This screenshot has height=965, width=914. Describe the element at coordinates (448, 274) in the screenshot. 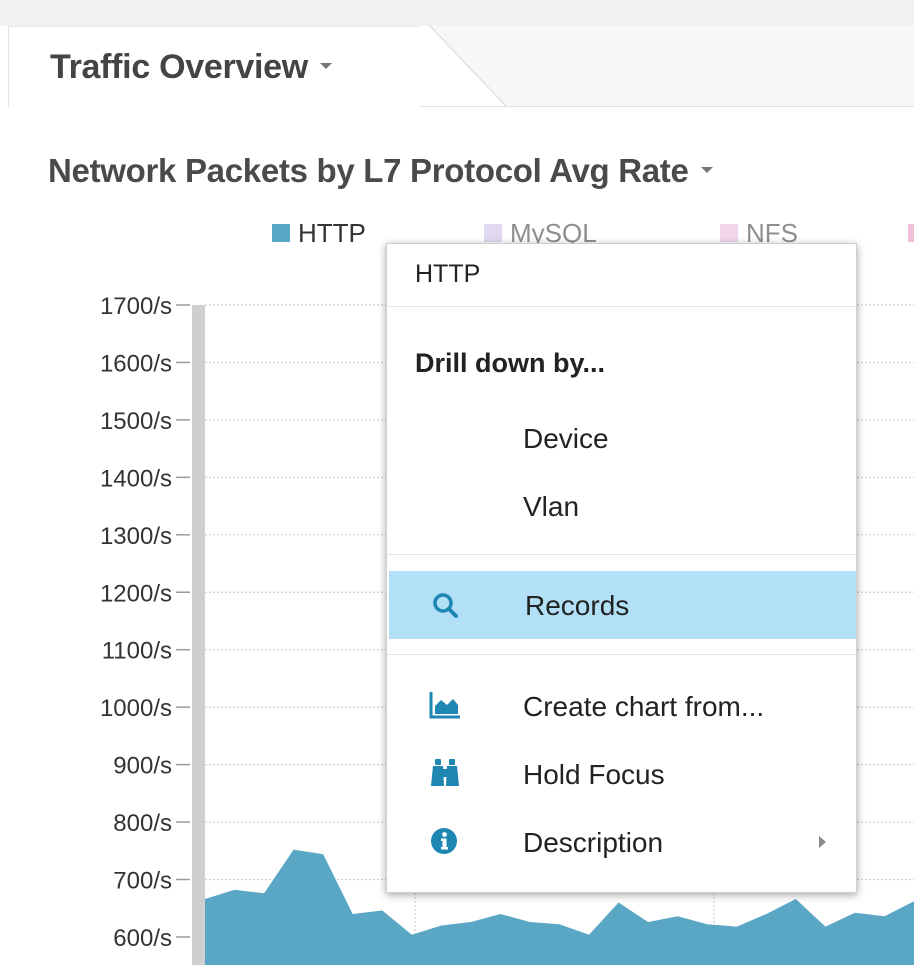

I see `menu-header: HTTP` at that location.